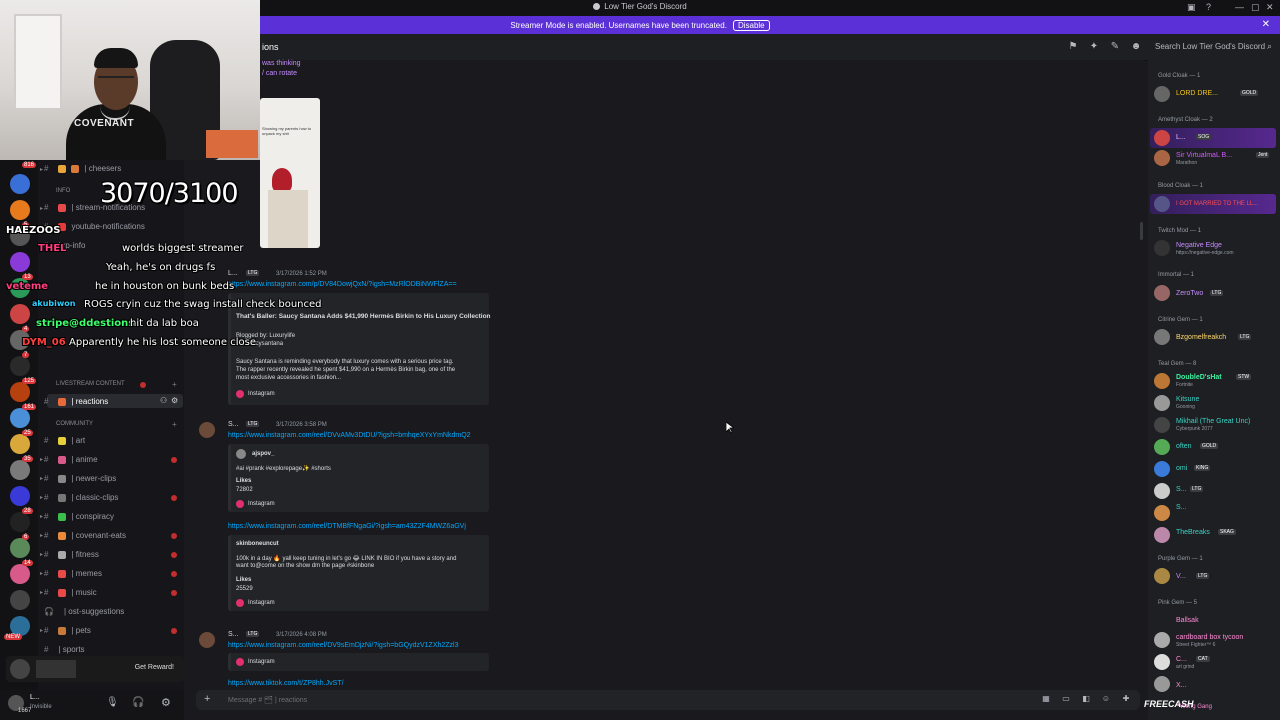 The width and height of the screenshot is (1280, 720). What do you see at coordinates (71, 459) in the screenshot?
I see `channel-item-anime: # | anime` at bounding box center [71, 459].